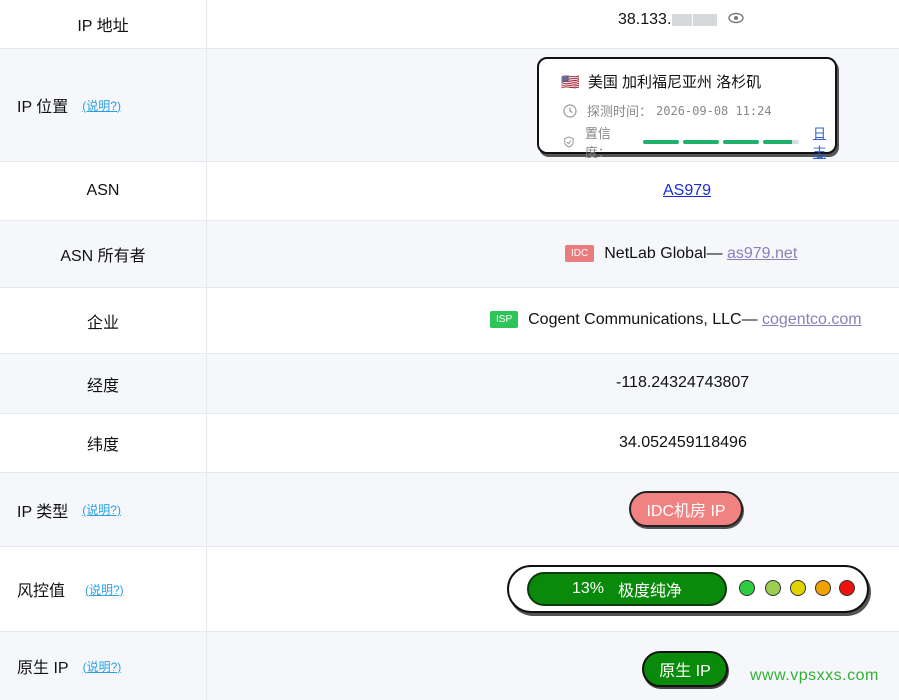 The width and height of the screenshot is (899, 700). I want to click on ip-type-label: IP 类型 (说明?), so click(103, 509).